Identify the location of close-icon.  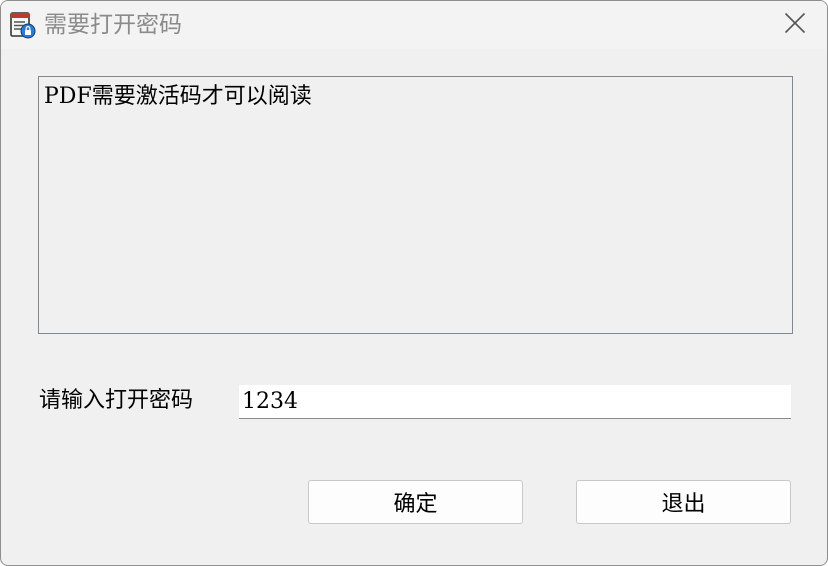
(795, 25).